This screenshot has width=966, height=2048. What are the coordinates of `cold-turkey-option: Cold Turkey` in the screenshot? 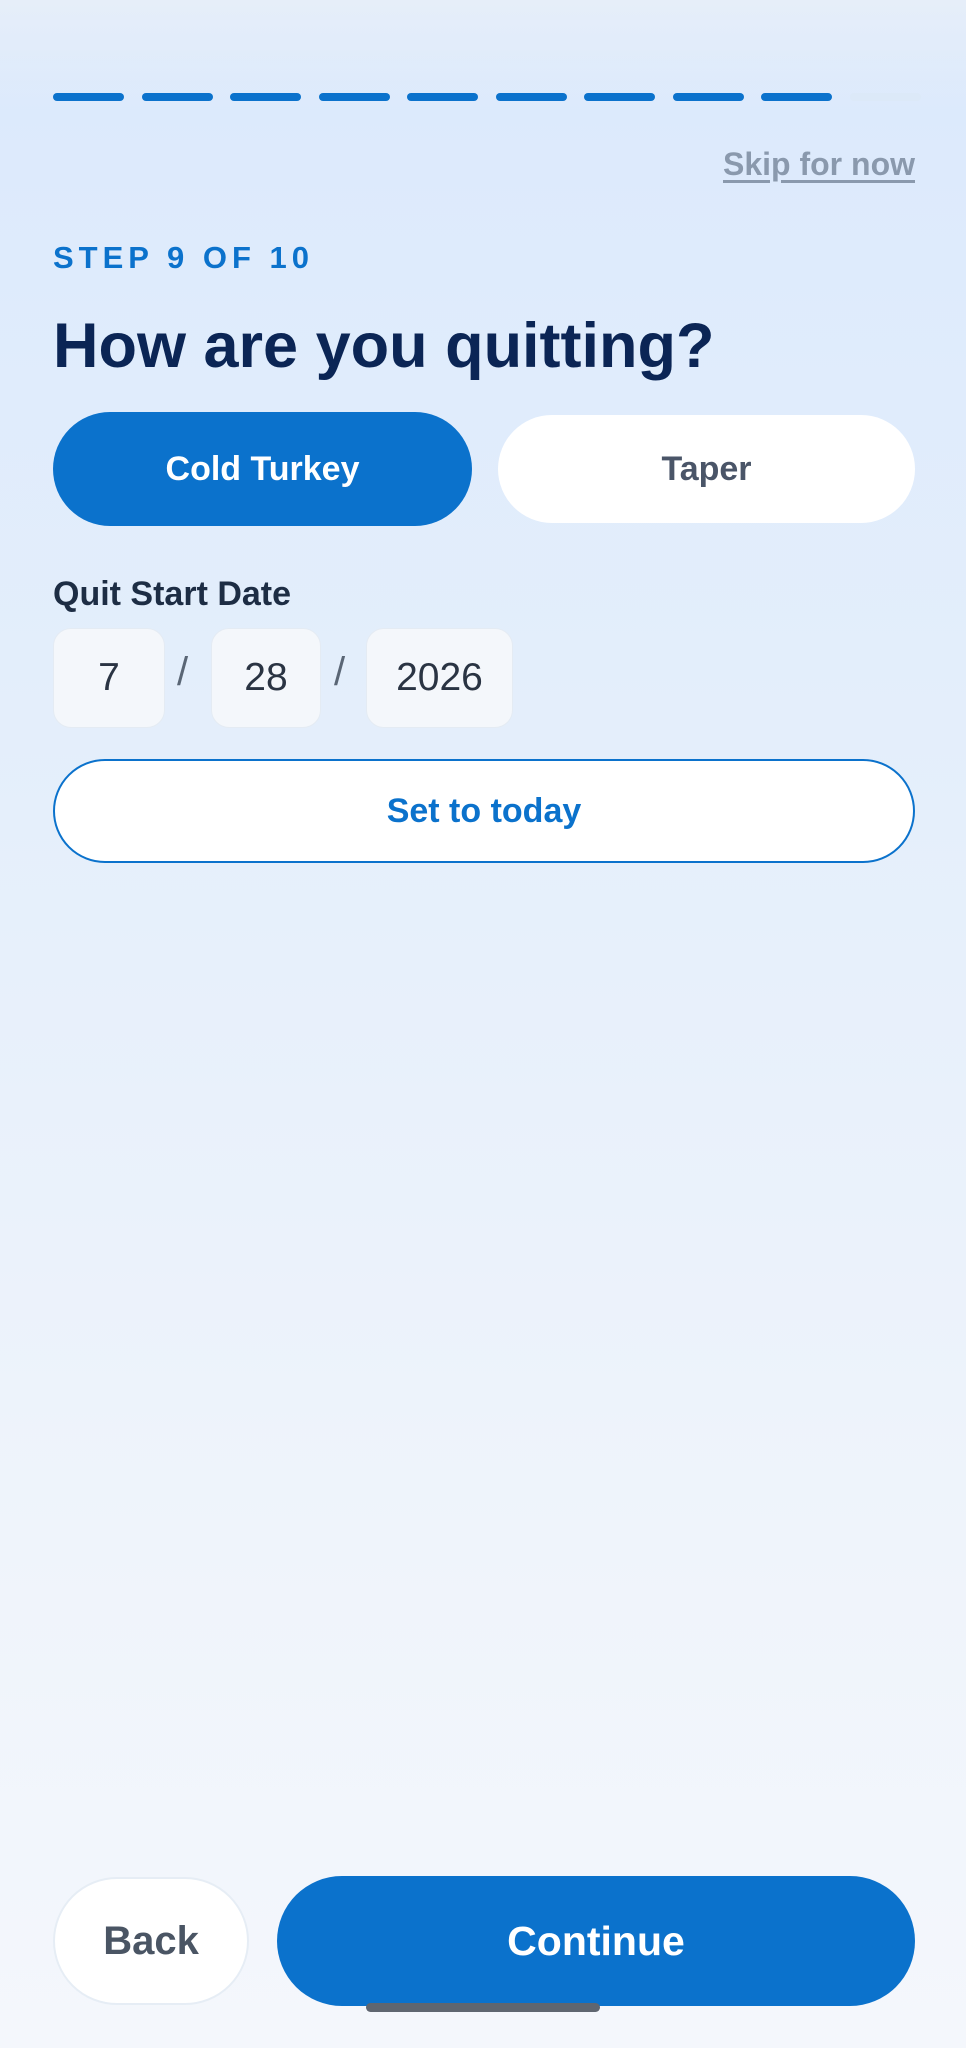 It's located at (262, 469).